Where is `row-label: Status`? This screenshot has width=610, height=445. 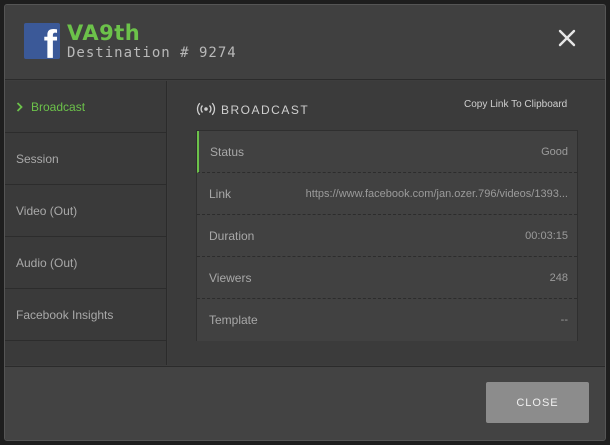
row-label: Status is located at coordinates (227, 152).